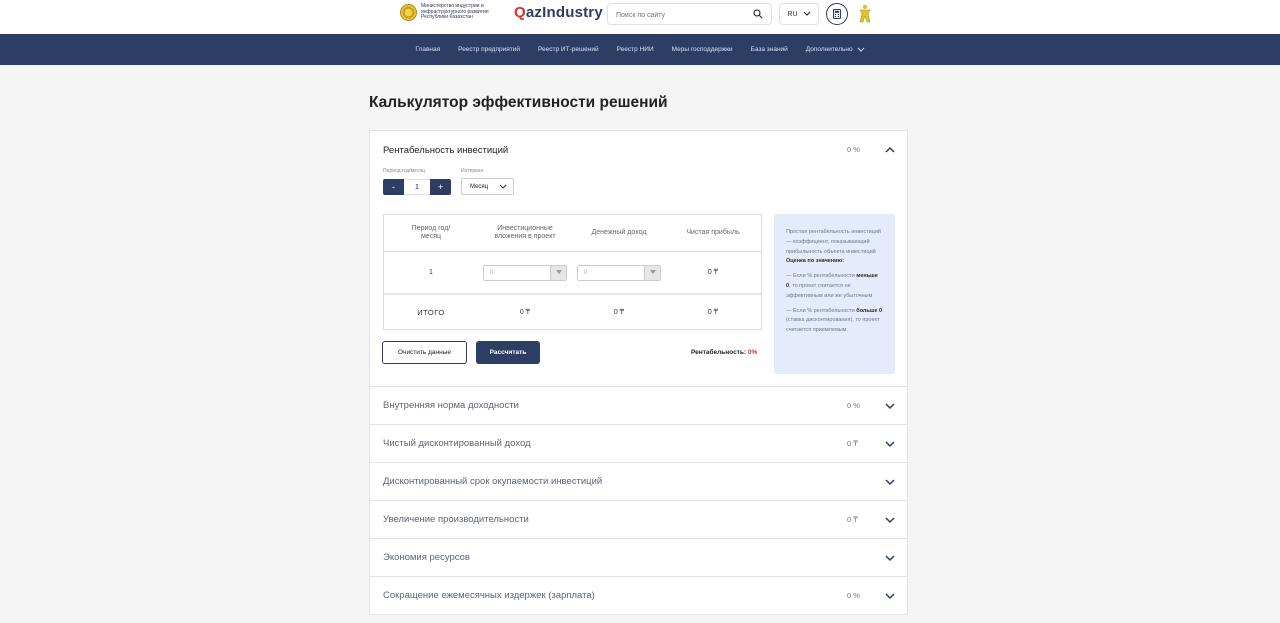 The width and height of the screenshot is (1280, 623). Describe the element at coordinates (638, 444) in the screenshot. I see `section-npv: Чистый дисконтированный доход 0 ₸` at that location.